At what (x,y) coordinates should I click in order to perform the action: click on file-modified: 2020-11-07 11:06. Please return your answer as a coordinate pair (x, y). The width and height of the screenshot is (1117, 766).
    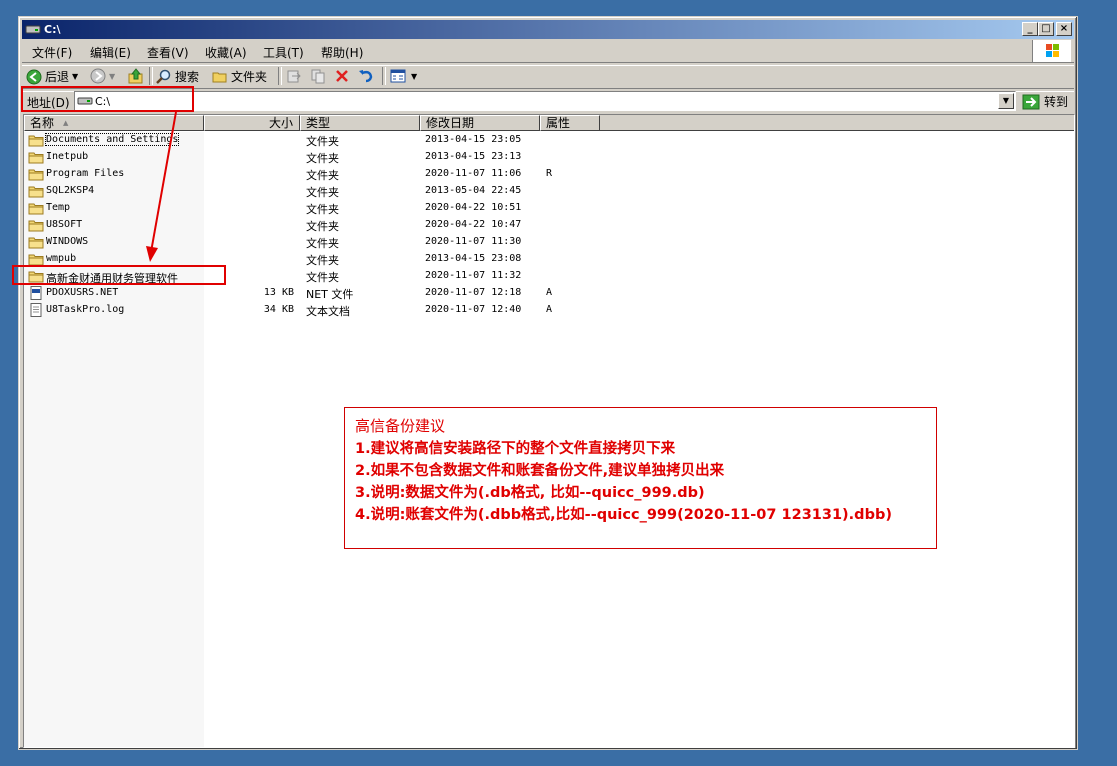
    Looking at the image, I should click on (473, 173).